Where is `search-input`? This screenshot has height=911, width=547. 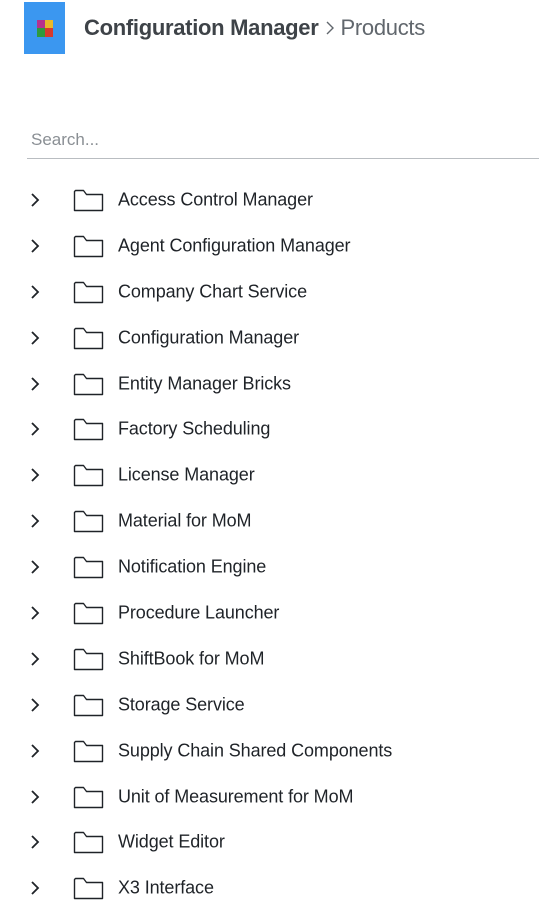
search-input is located at coordinates (283, 140).